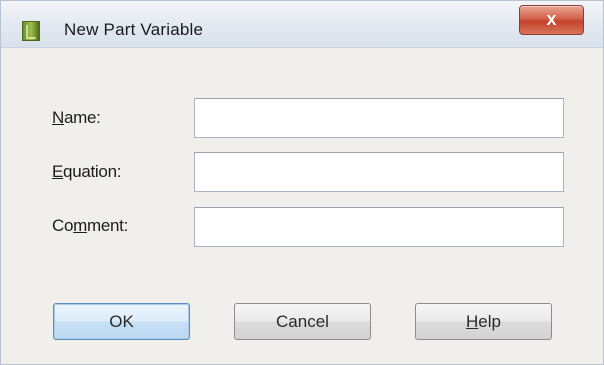 The image size is (604, 365). What do you see at coordinates (379, 172) in the screenshot?
I see `equation-input` at bounding box center [379, 172].